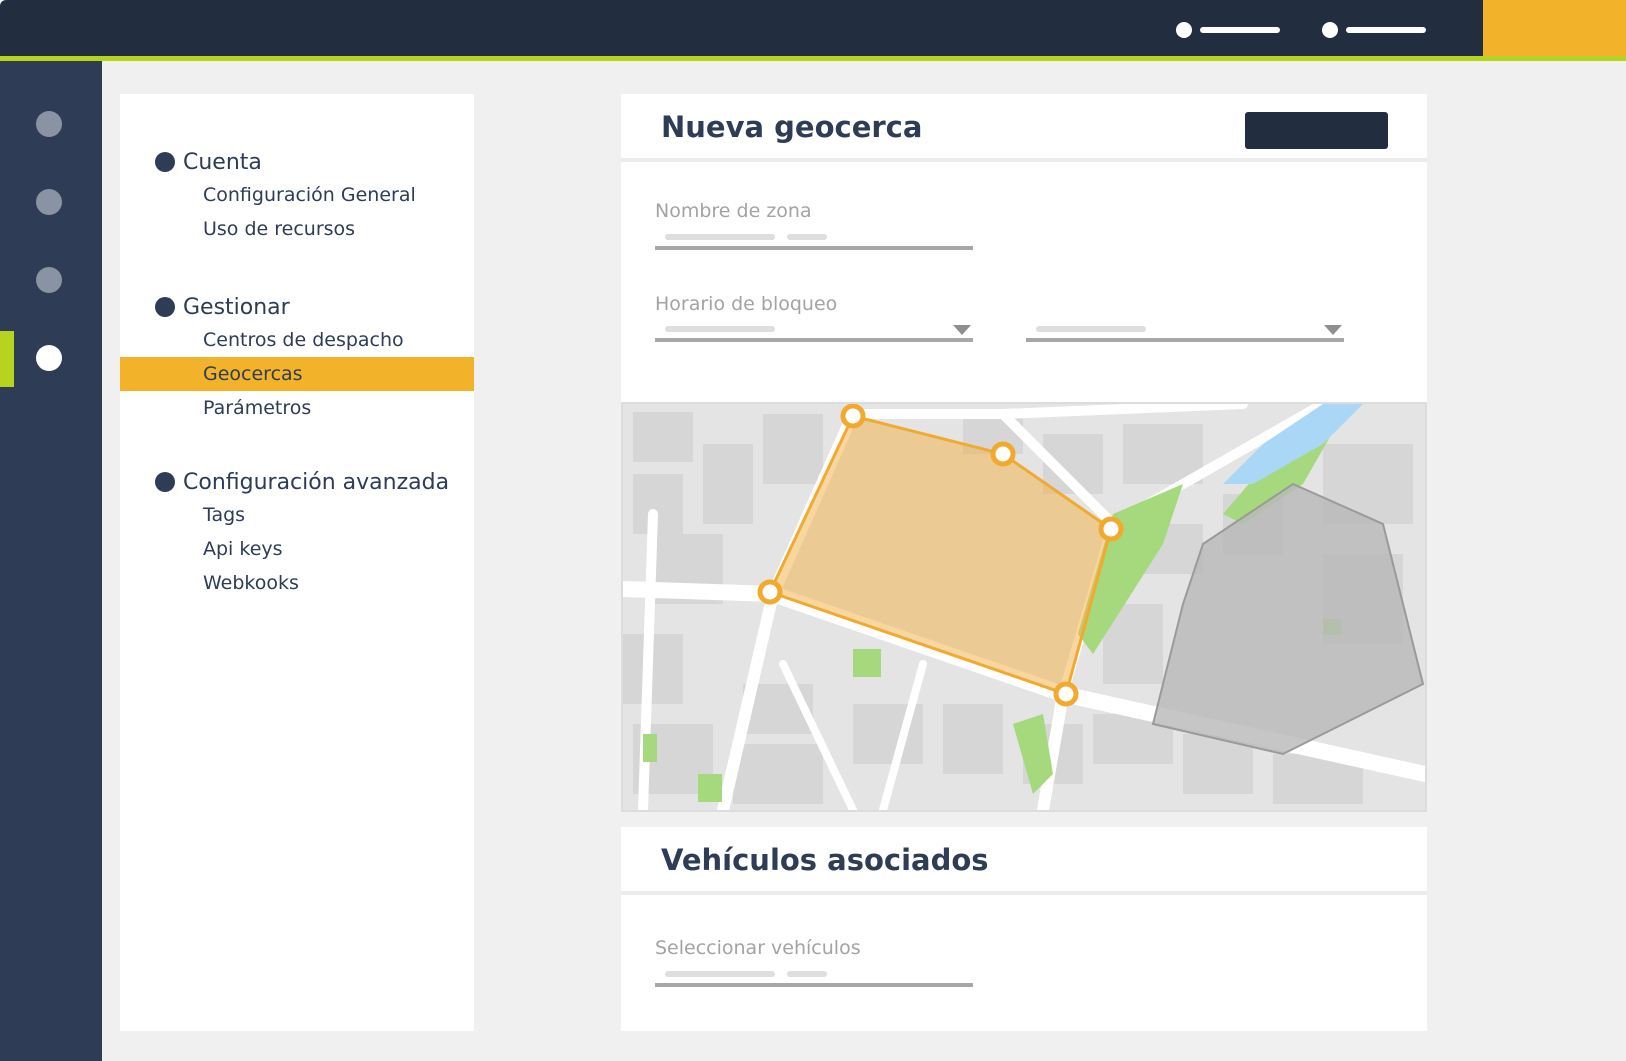 The height and width of the screenshot is (1061, 1626). I want to click on select-vehicles-label: Seleccionar vehículos, so click(758, 948).